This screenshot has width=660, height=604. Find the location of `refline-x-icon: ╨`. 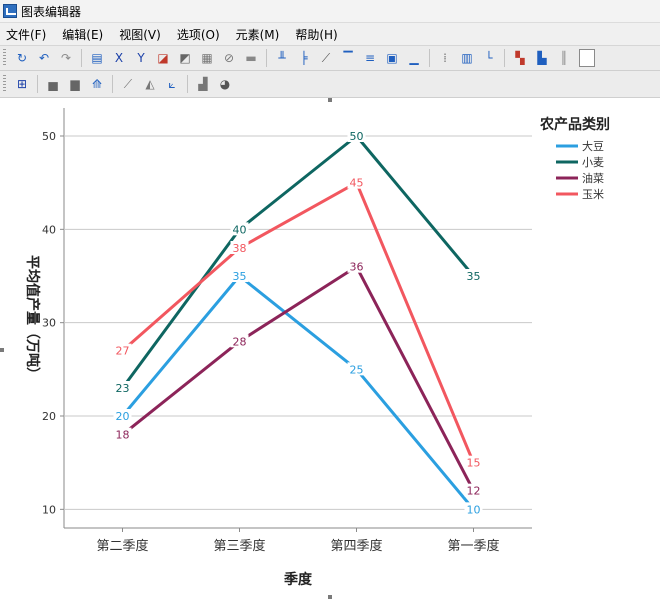

refline-x-icon: ╨ is located at coordinates (282, 58).